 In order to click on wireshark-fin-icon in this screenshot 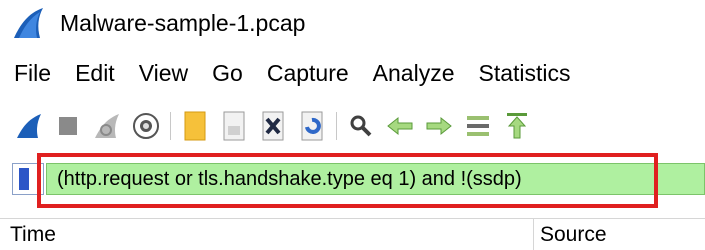, I will do `click(28, 23)`.